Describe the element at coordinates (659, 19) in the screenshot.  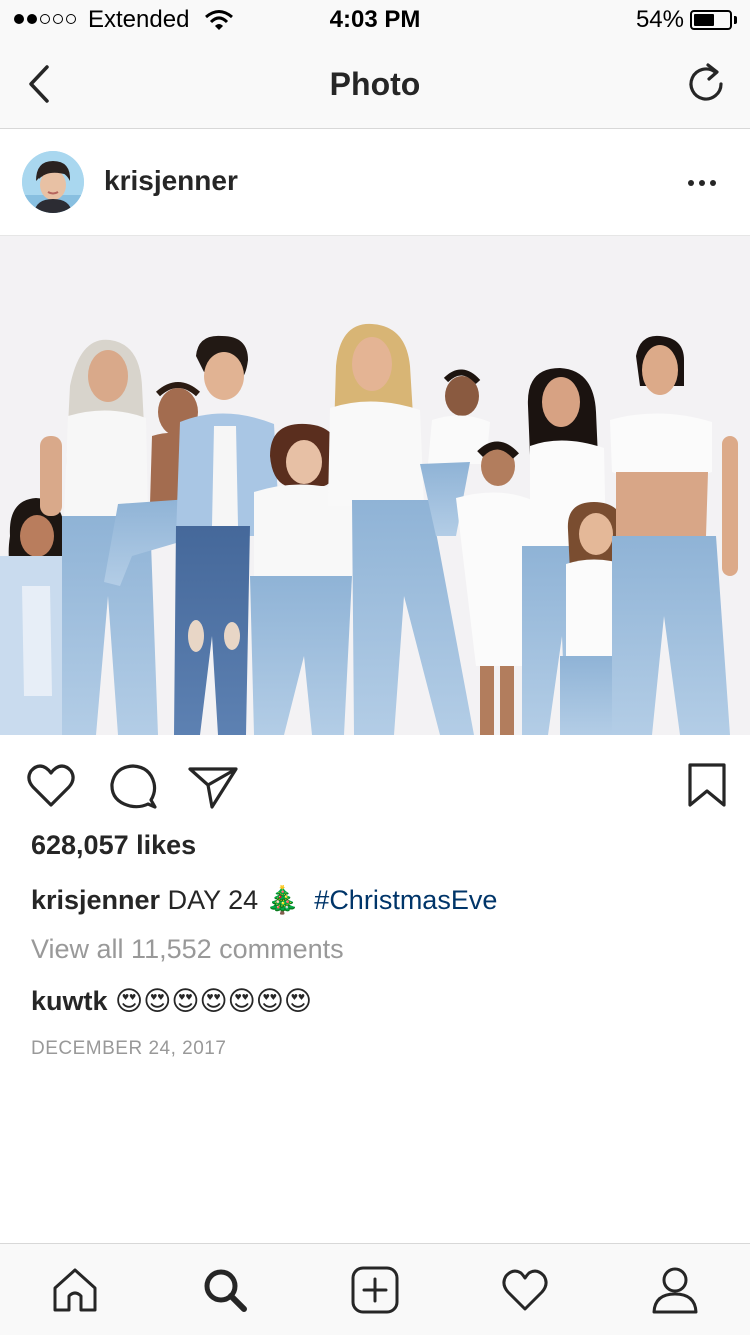
I see `battery-percent: 54%` at that location.